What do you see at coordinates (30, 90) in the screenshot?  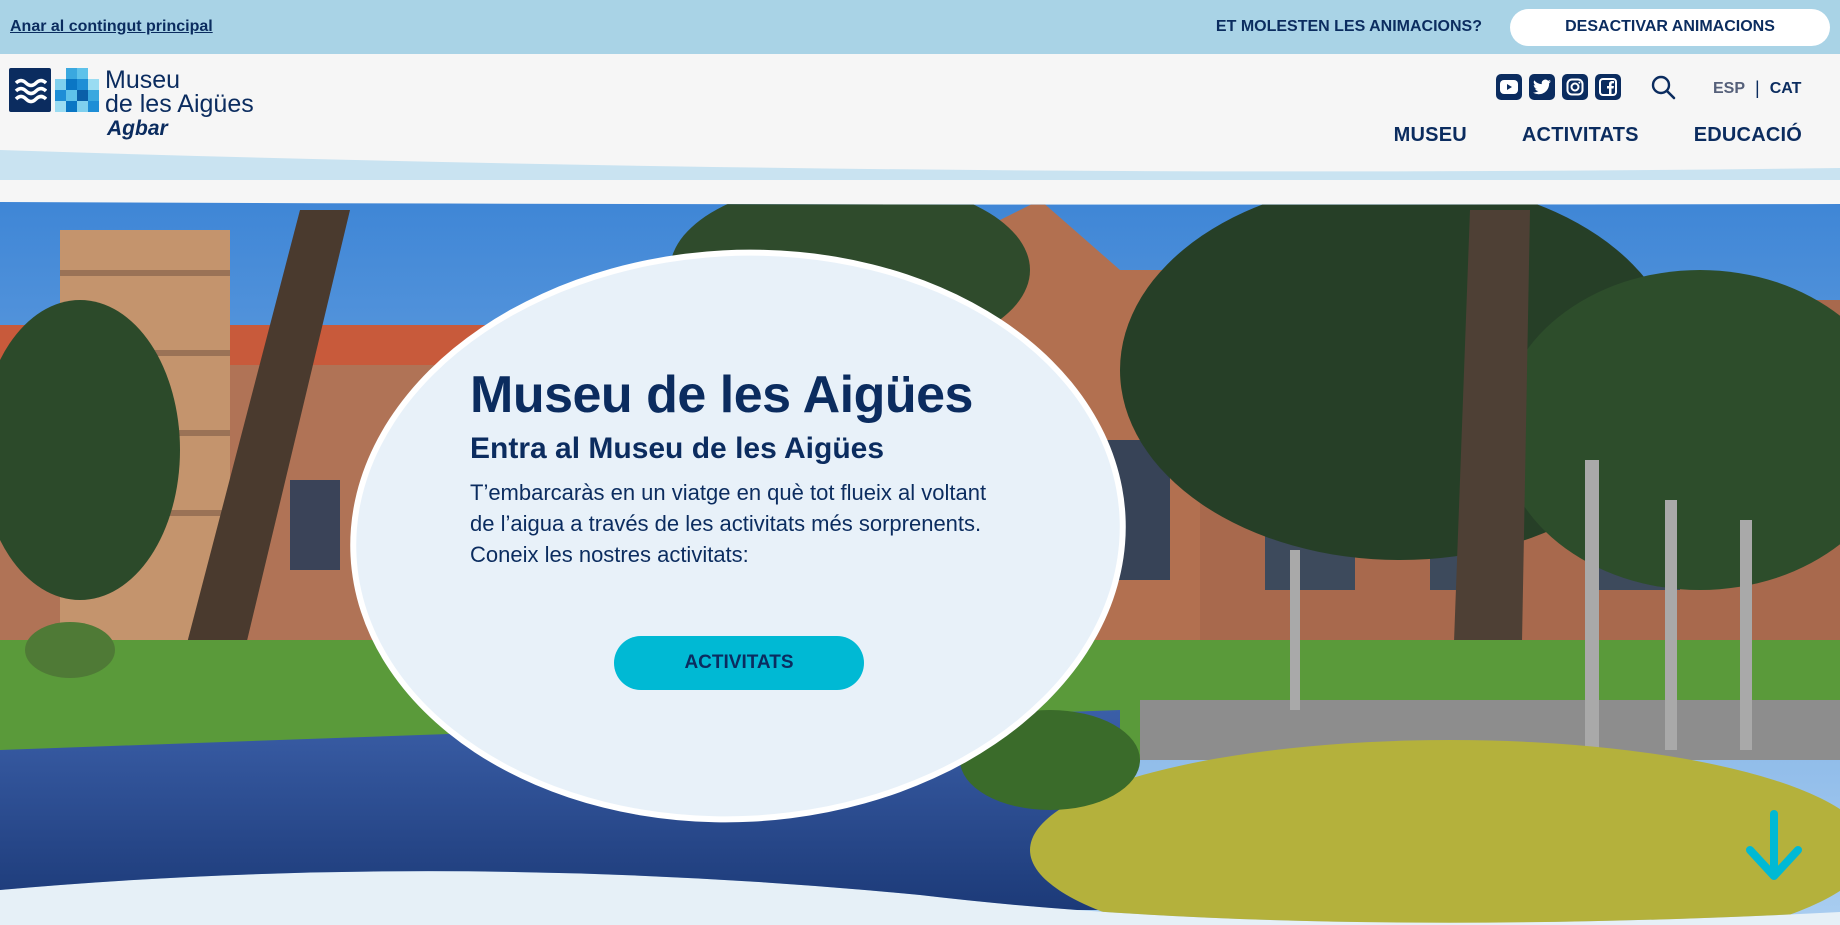 I see `waves-logo-icon` at bounding box center [30, 90].